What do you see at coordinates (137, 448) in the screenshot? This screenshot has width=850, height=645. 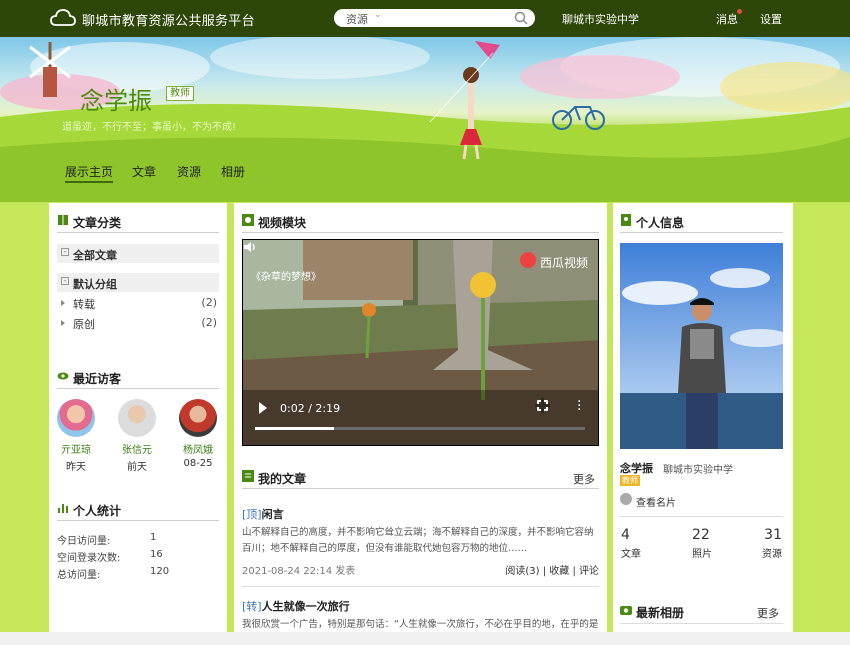 I see `visitor-name: 张信元` at bounding box center [137, 448].